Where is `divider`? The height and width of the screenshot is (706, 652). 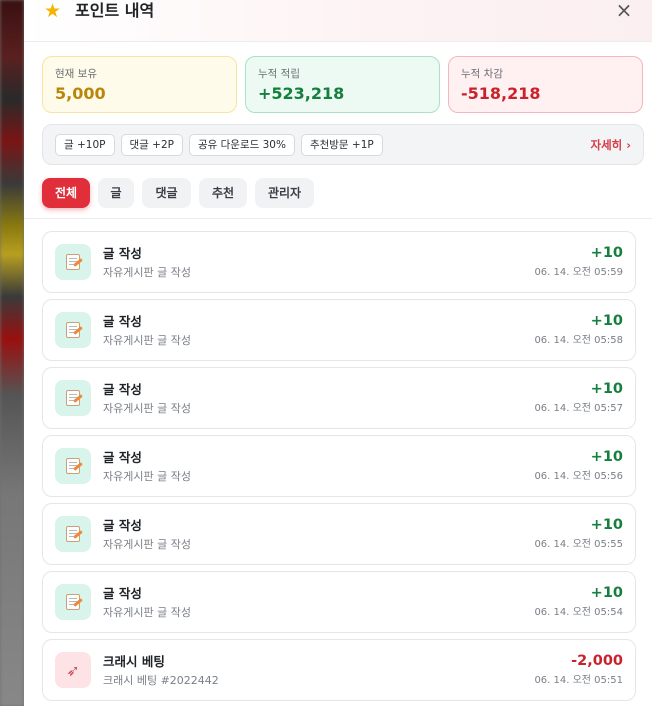 divider is located at coordinates (338, 218).